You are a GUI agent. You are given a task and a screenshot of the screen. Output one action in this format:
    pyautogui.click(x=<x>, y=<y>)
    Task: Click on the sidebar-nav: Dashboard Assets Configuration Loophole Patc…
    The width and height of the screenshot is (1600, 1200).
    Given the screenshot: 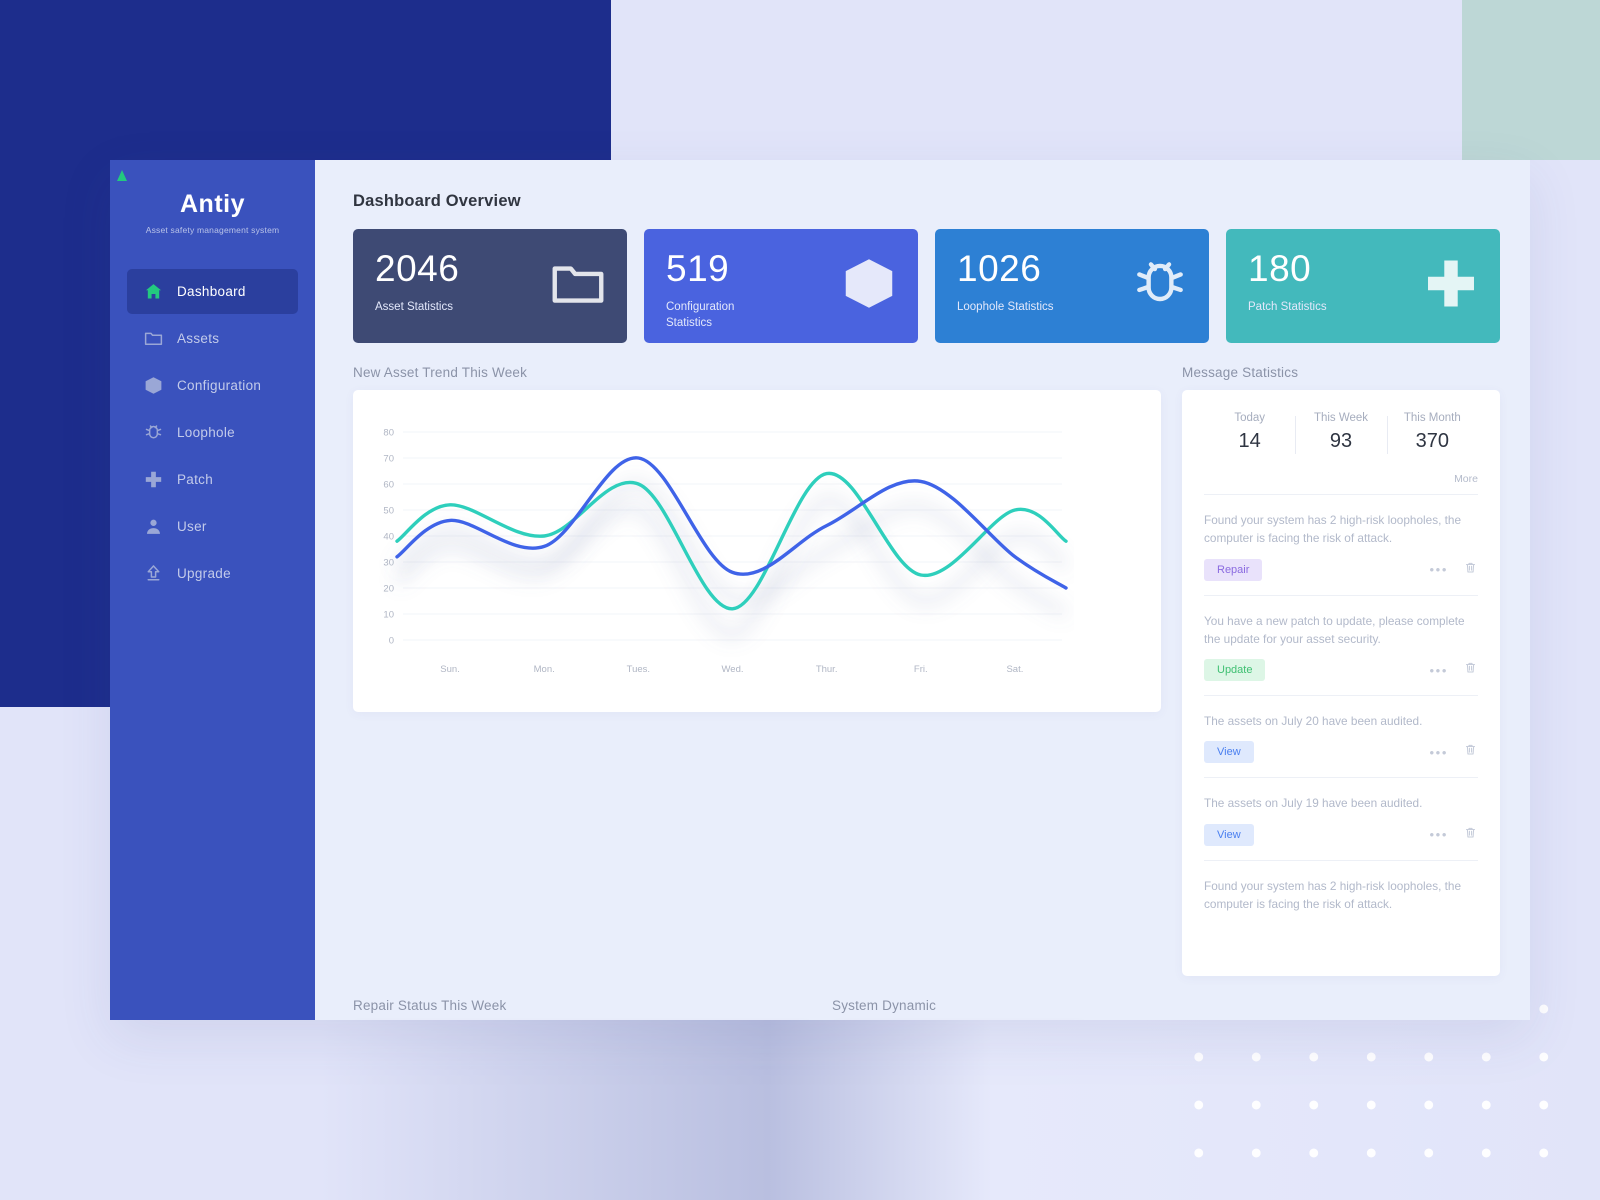 What is the action you would take?
    pyautogui.click(x=212, y=432)
    